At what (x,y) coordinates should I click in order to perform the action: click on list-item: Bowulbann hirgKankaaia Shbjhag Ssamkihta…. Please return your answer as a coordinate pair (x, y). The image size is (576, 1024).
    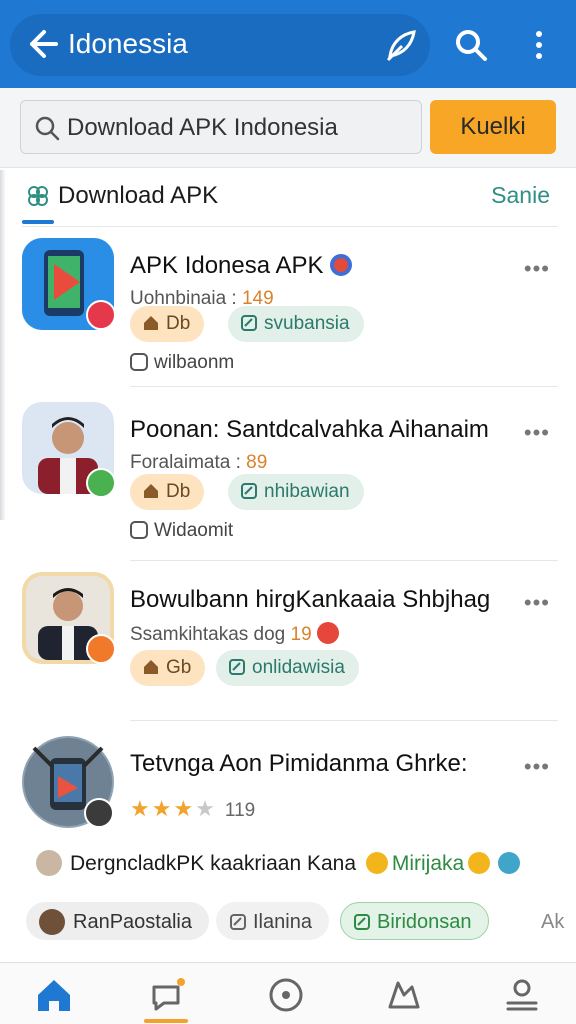
    Looking at the image, I should click on (290, 647).